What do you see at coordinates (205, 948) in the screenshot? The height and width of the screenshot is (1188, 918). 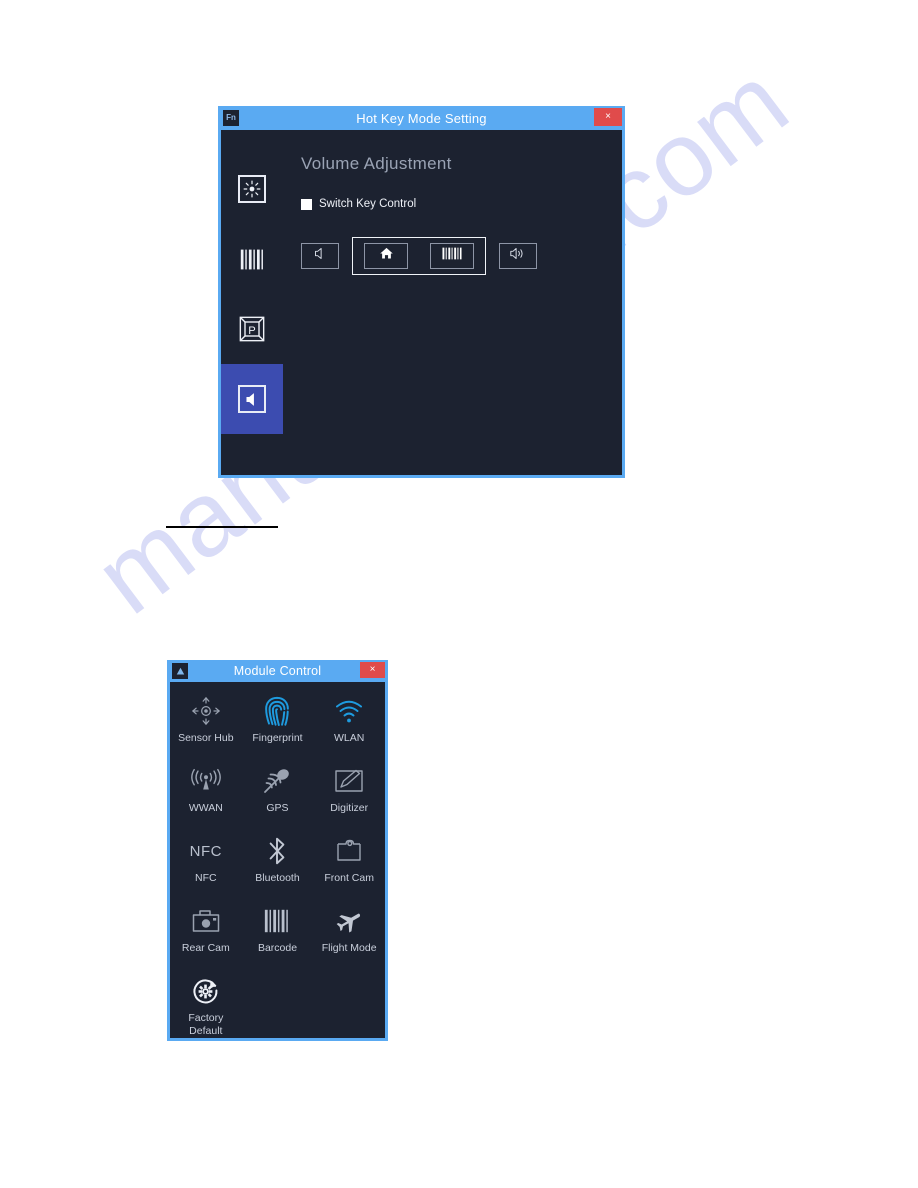 I see `module-label: Rear Cam` at bounding box center [205, 948].